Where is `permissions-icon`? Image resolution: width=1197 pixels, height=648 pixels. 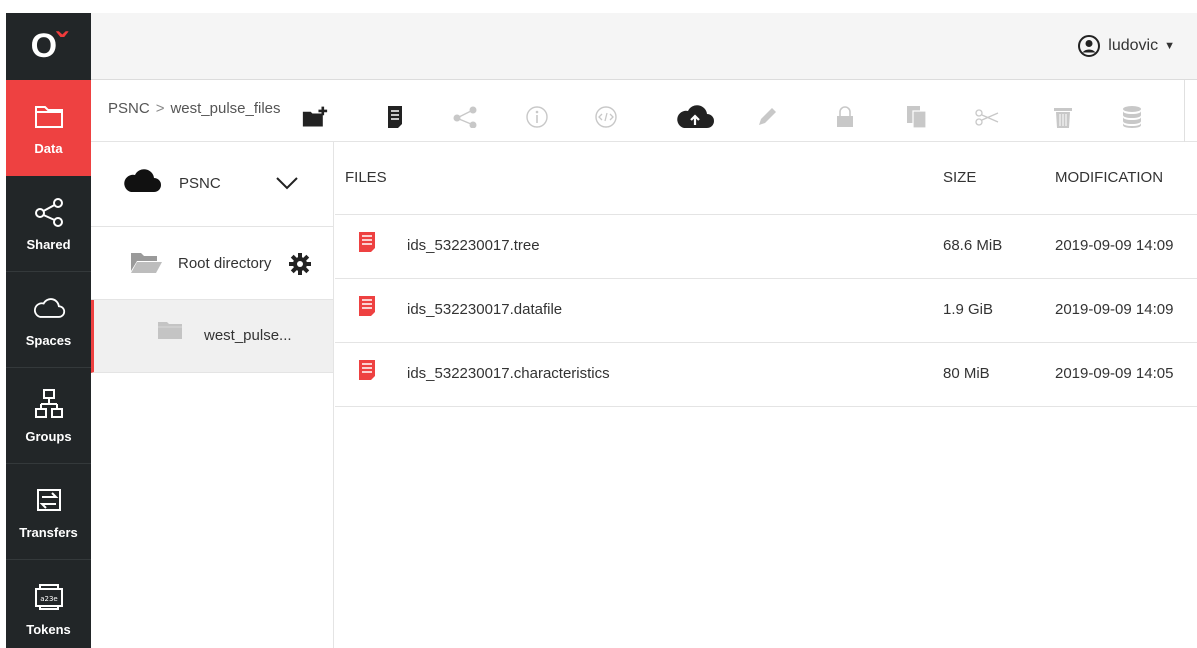
permissions-icon is located at coordinates (845, 116).